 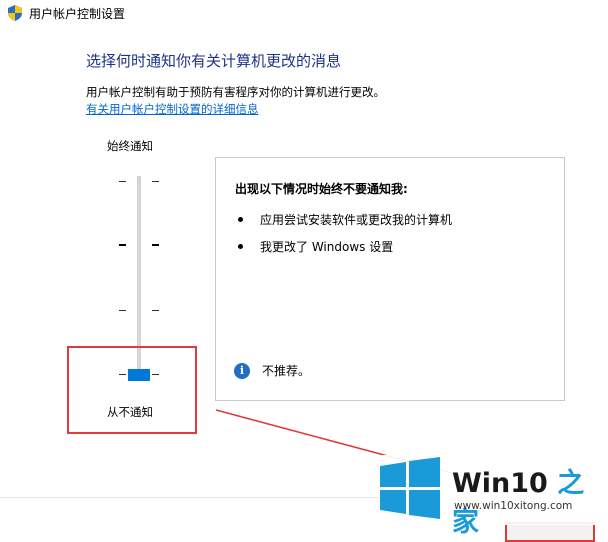 I want to click on watermark: Win10 之家 www.win10xitong.com, so click(x=493, y=496).